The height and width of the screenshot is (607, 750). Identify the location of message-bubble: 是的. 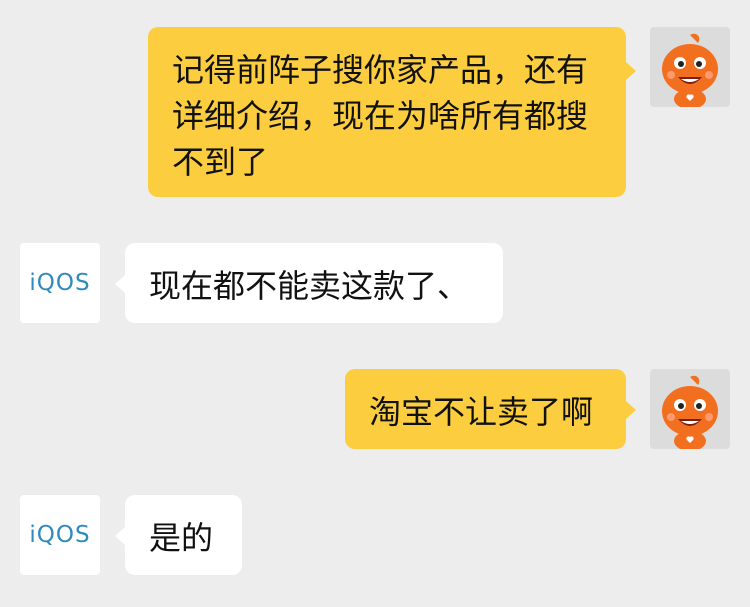
(183, 535).